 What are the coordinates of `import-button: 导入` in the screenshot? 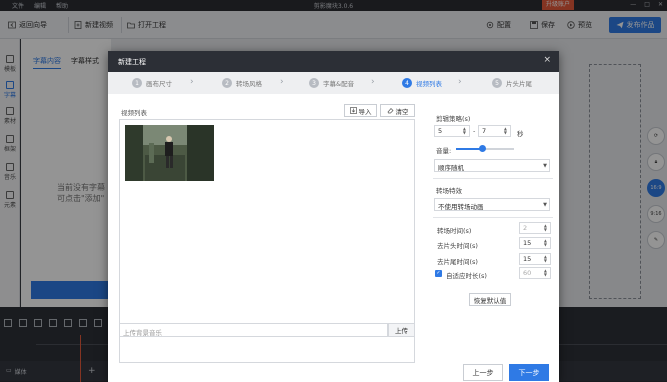 It's located at (360, 110).